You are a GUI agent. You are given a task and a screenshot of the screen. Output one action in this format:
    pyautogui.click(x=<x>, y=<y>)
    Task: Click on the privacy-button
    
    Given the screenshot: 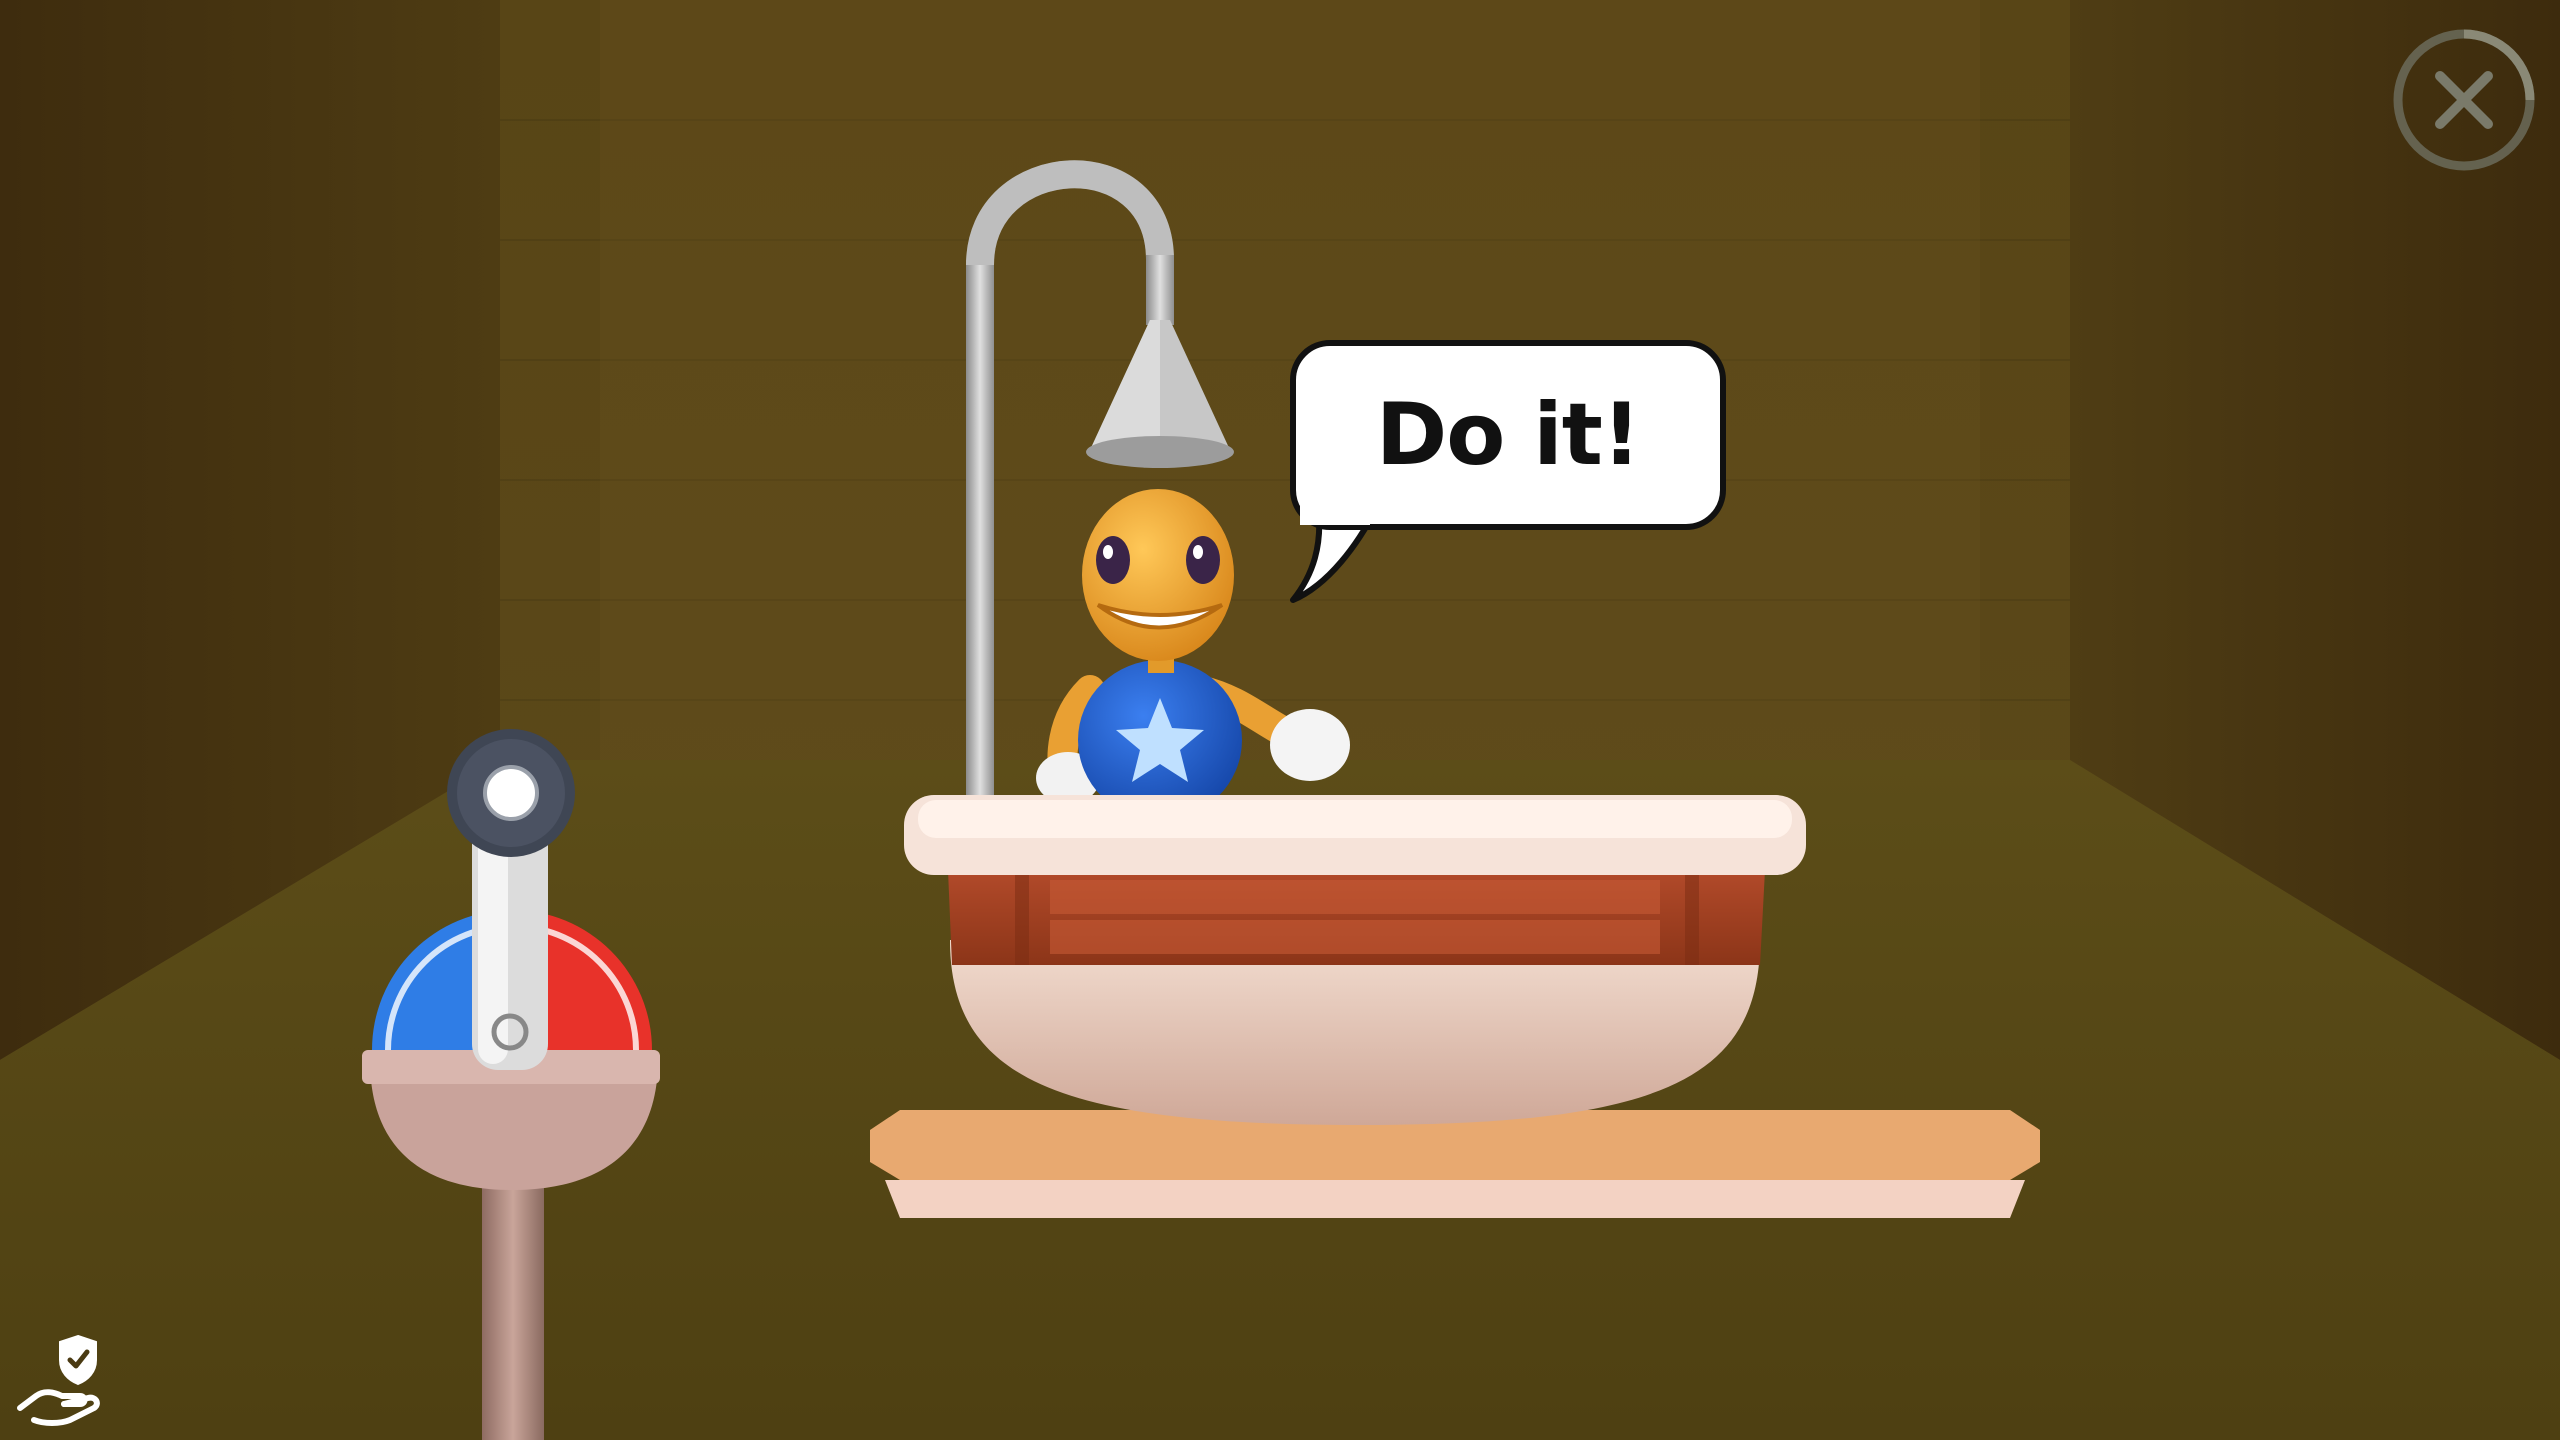 What is the action you would take?
    pyautogui.click(x=60, y=1378)
    